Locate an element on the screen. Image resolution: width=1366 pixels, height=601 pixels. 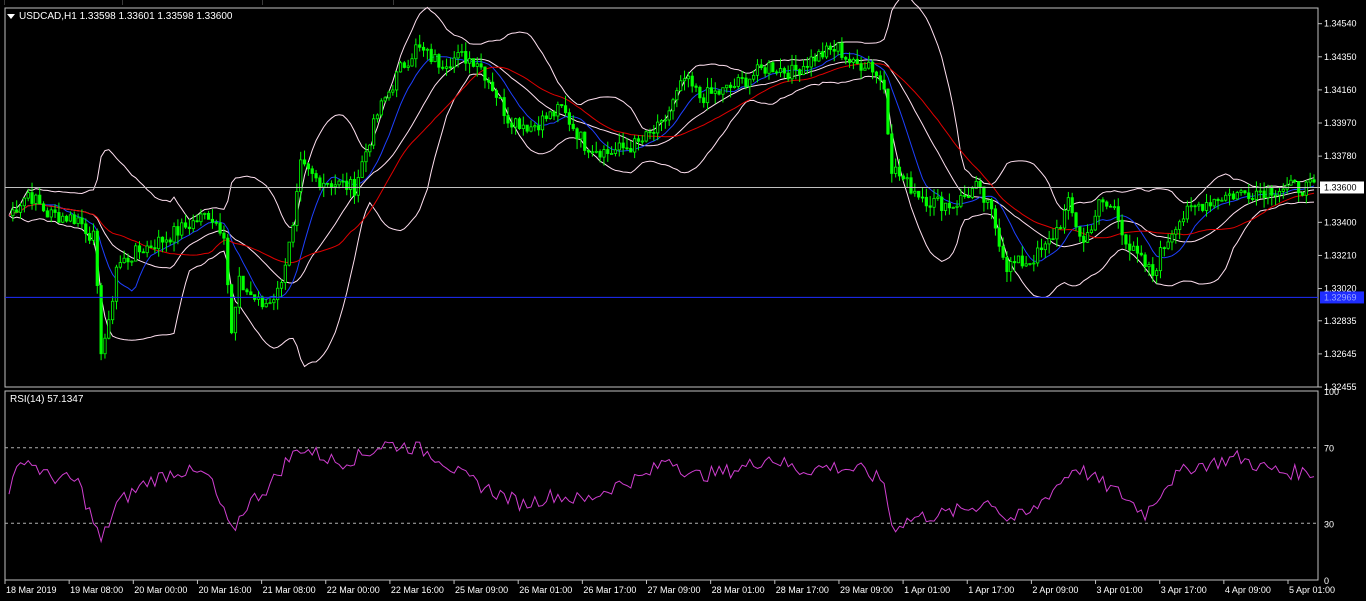
time-tick-label: 27 Mar 09:00 is located at coordinates (674, 590).